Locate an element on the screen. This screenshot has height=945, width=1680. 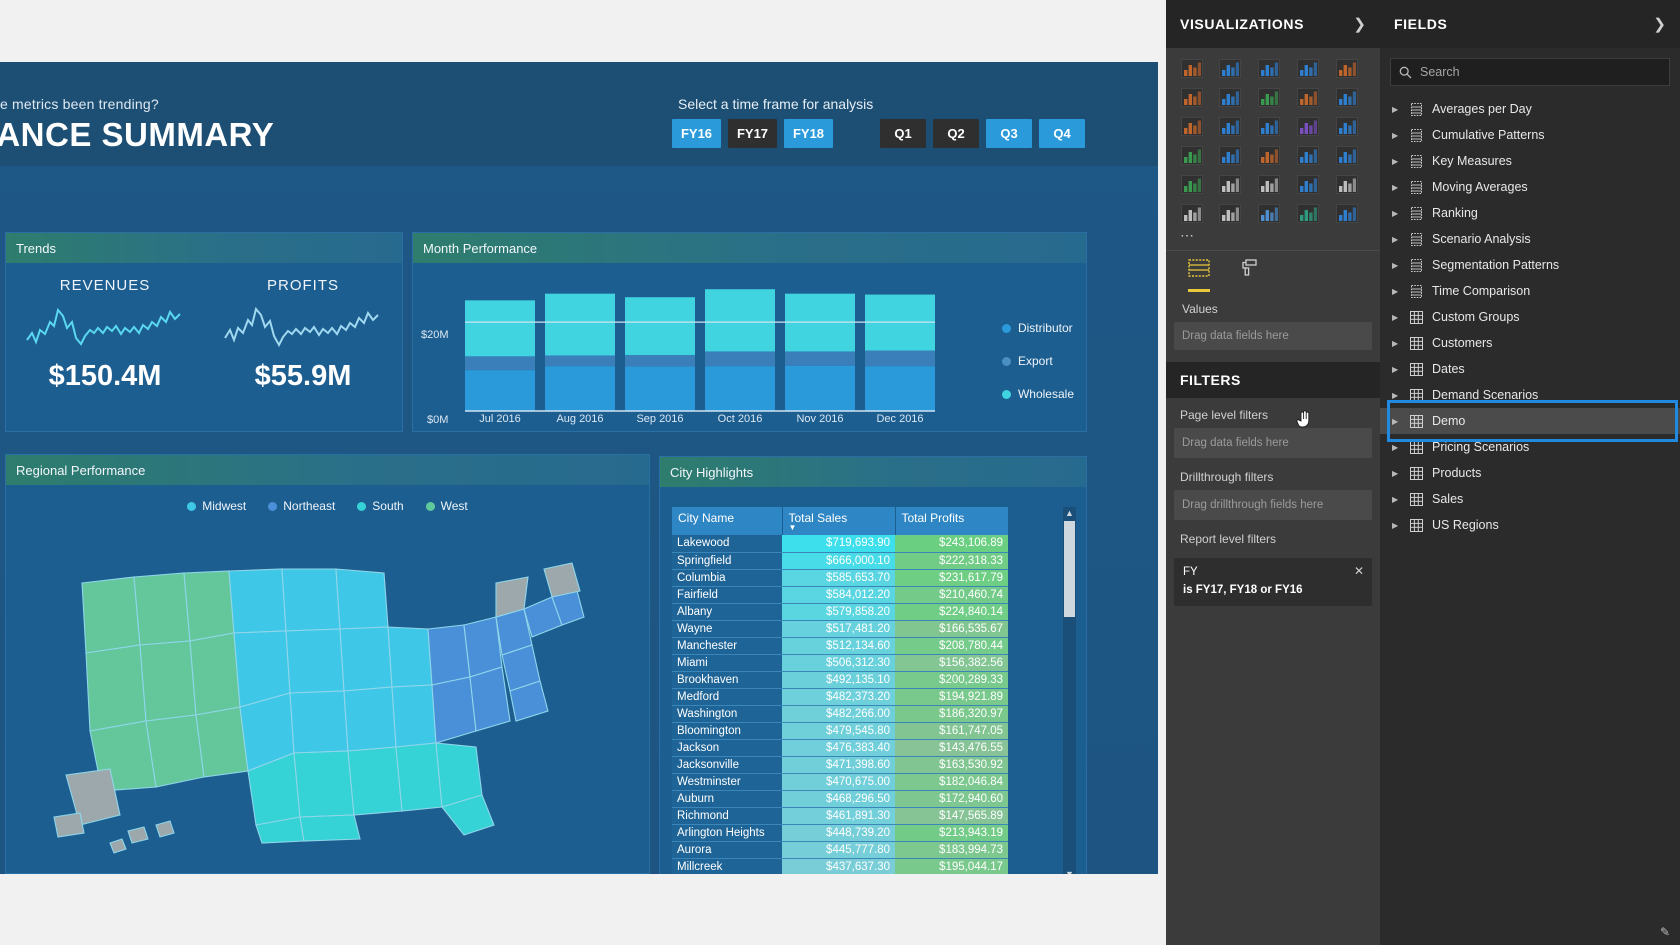
field-table-averages-per-day: ▶ Averages per Day is located at coordinates (1530, 109).